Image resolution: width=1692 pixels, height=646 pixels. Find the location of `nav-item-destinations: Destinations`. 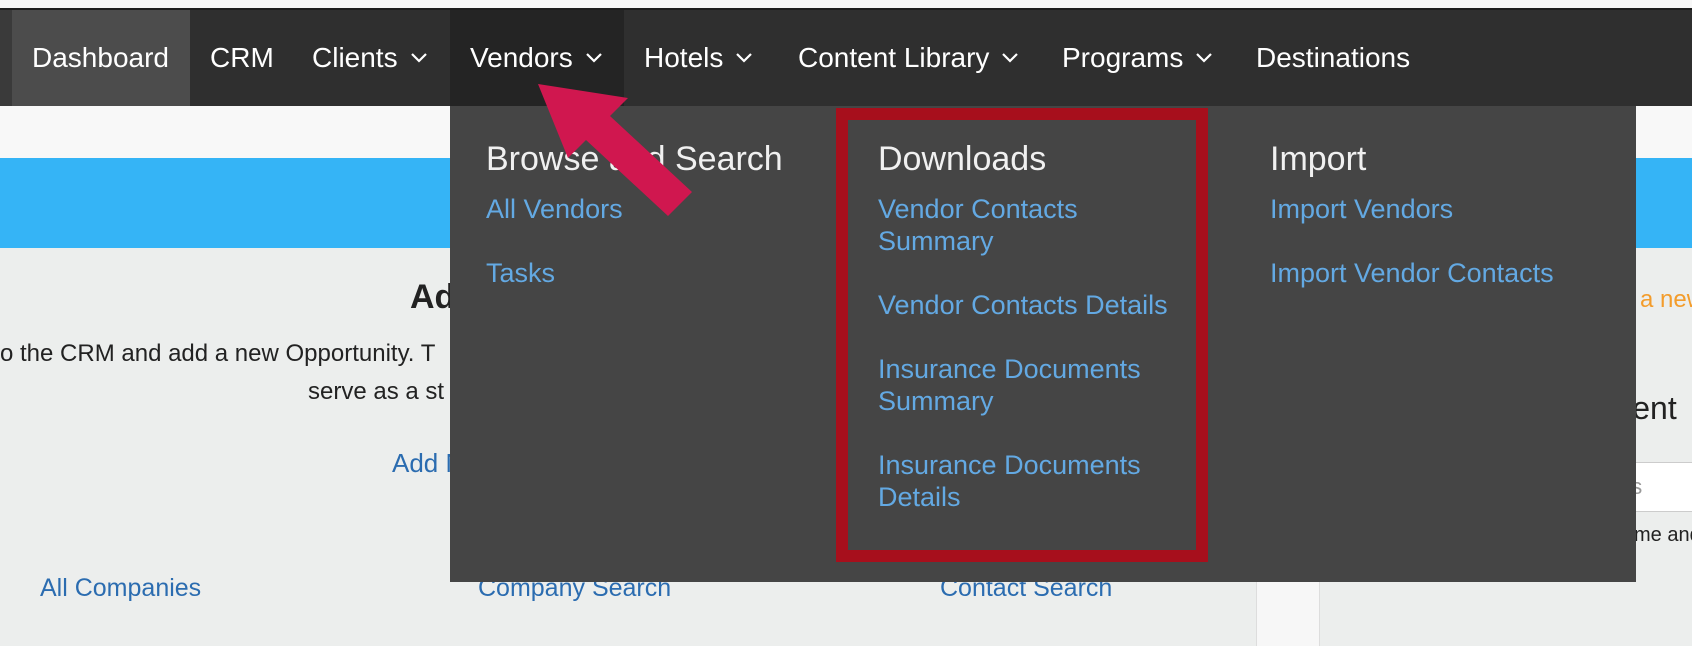

nav-item-destinations: Destinations is located at coordinates (1333, 58).